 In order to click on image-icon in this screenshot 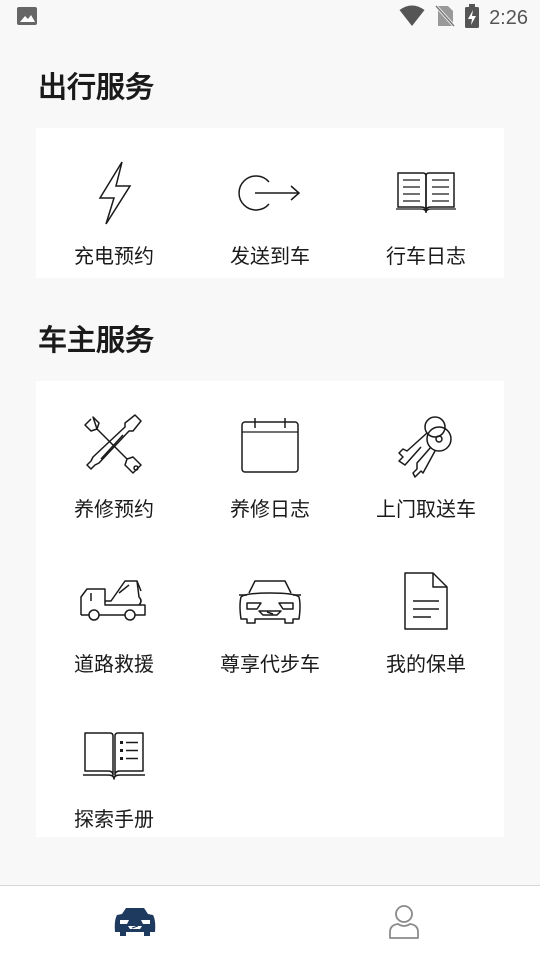, I will do `click(27, 18)`.